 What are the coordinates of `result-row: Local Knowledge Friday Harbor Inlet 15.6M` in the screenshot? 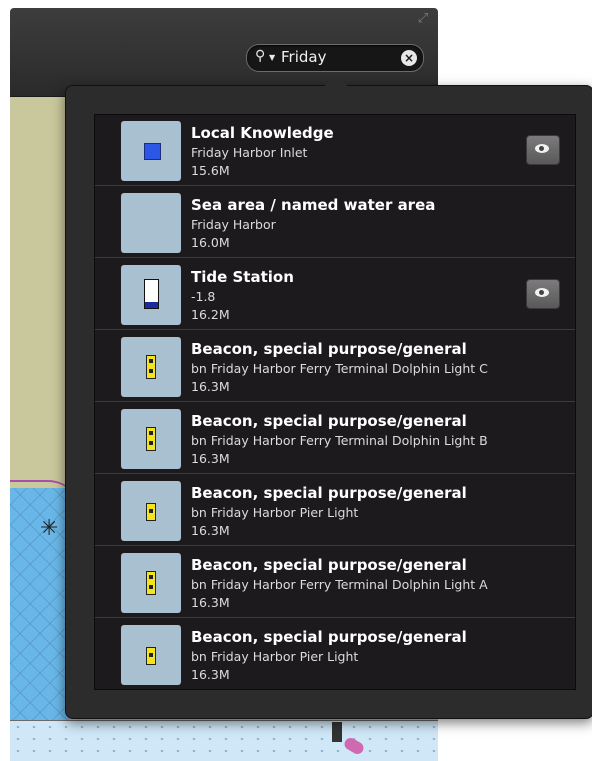 It's located at (335, 150).